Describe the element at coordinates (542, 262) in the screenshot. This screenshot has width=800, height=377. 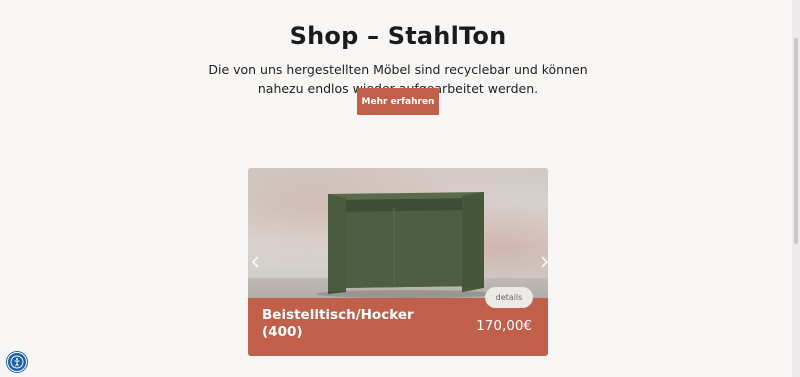
I see `chevron-right-icon` at that location.